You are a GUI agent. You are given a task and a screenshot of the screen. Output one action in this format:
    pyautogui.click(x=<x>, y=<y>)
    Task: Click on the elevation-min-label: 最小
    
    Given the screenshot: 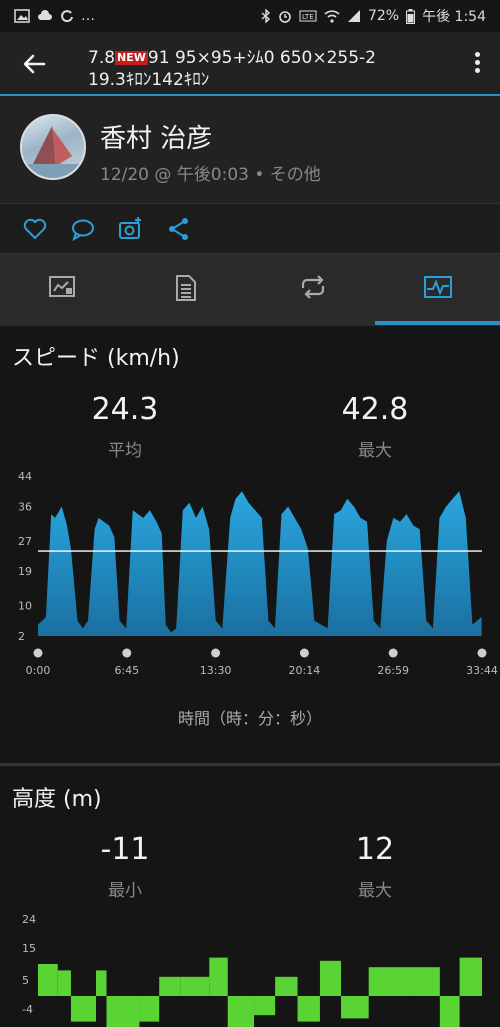 What is the action you would take?
    pyautogui.click(x=125, y=891)
    